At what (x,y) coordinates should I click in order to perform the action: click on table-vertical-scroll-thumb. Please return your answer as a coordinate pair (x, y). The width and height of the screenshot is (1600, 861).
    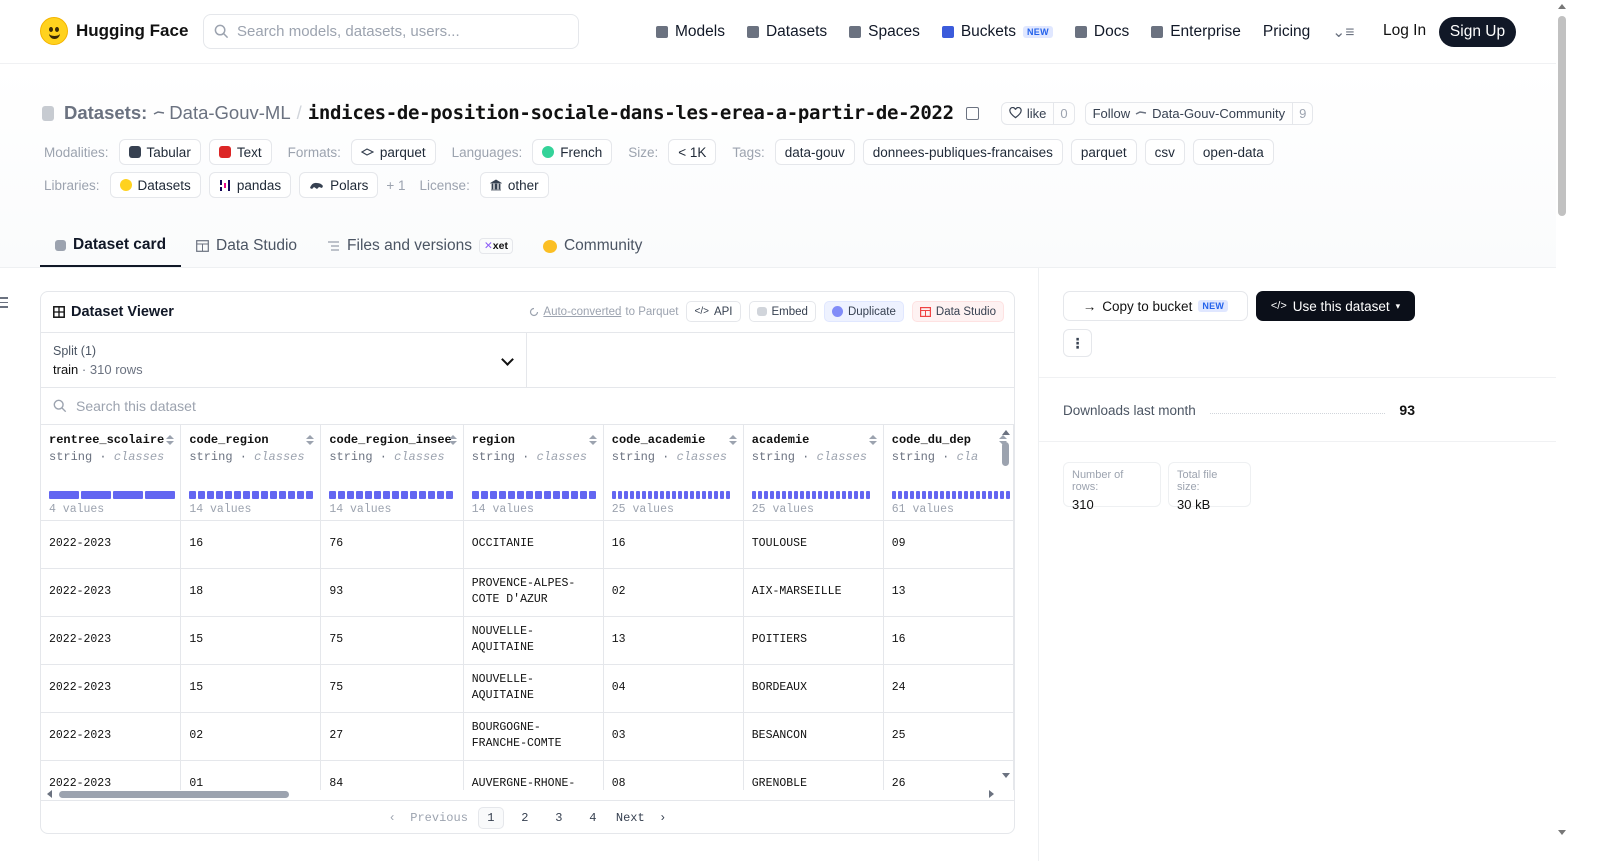
    Looking at the image, I should click on (1005, 454).